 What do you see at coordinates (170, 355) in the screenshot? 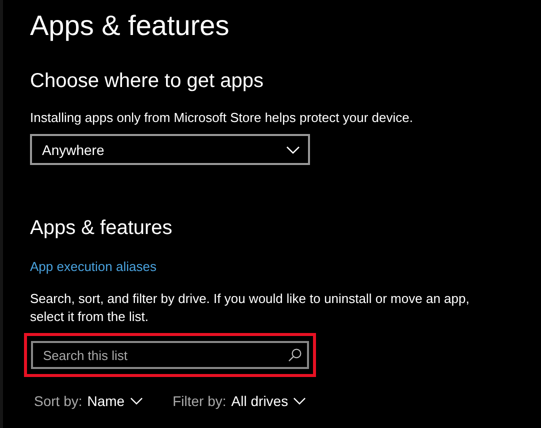
I see `search-field: Search this list` at bounding box center [170, 355].